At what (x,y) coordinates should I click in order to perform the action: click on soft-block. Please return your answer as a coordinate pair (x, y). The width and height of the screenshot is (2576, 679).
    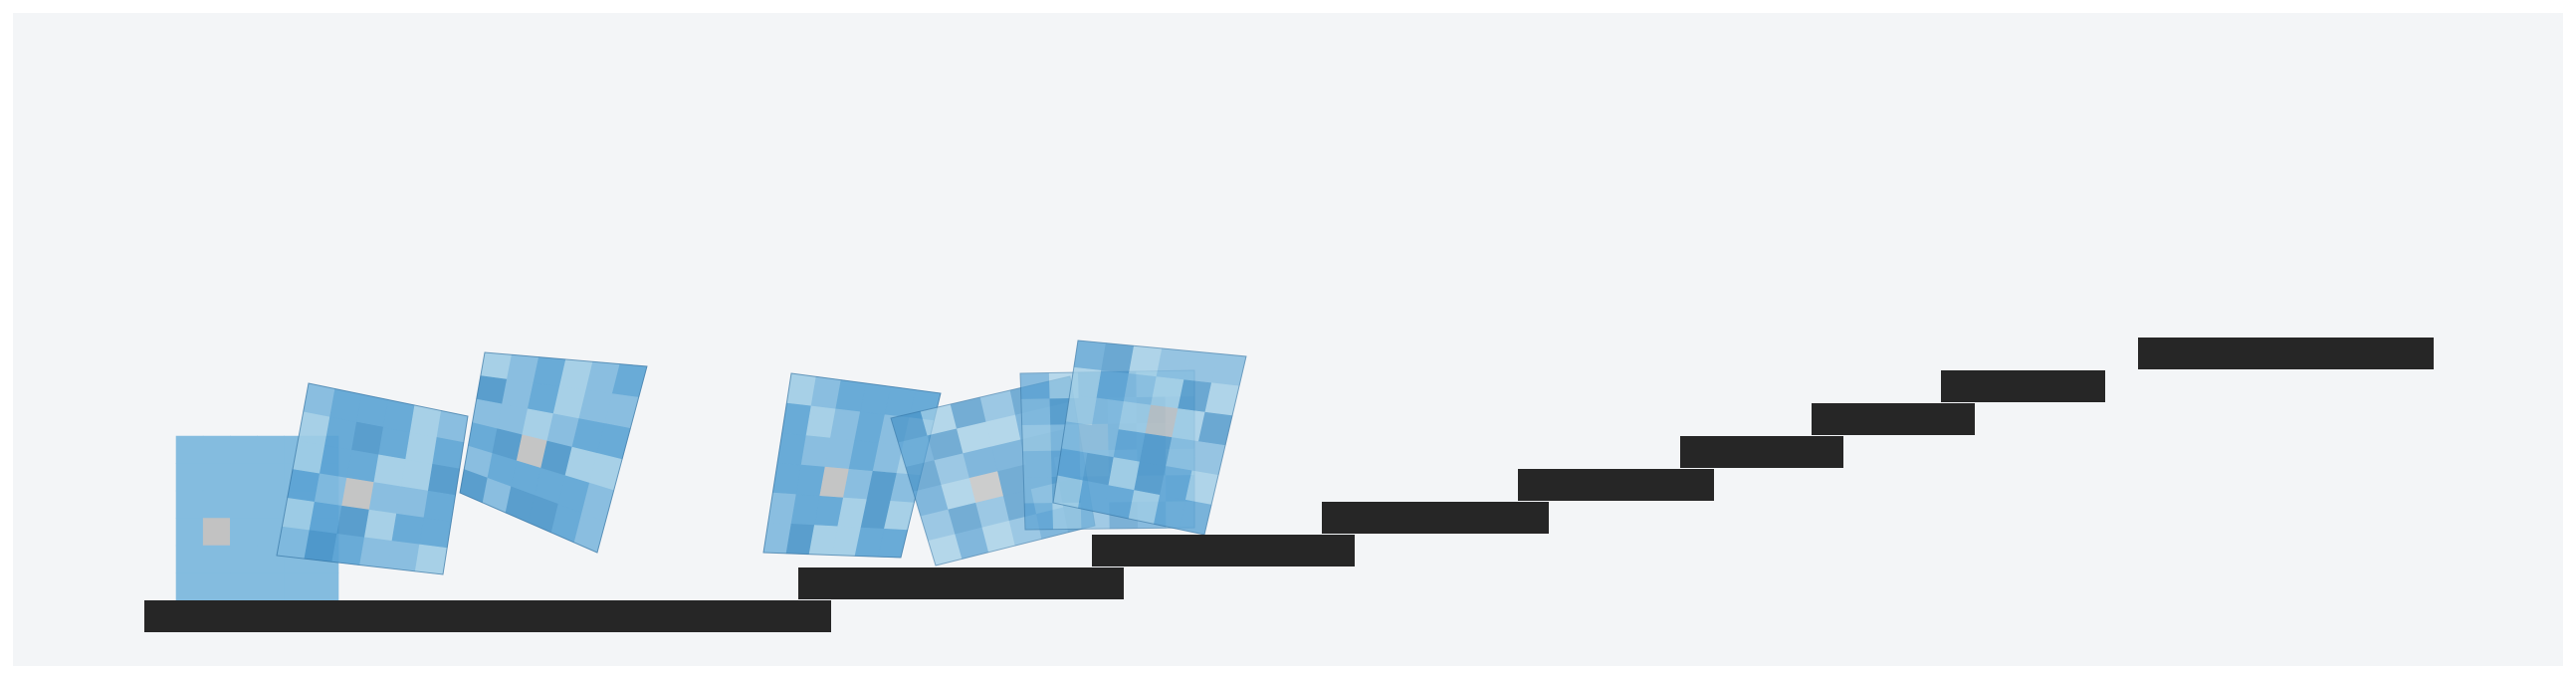
    Looking at the image, I should click on (372, 478).